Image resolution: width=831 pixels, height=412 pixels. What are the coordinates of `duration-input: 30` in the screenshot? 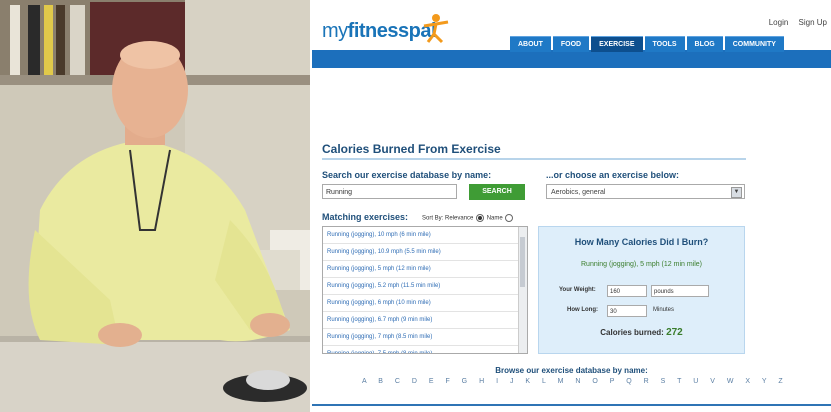 It's located at (627, 311).